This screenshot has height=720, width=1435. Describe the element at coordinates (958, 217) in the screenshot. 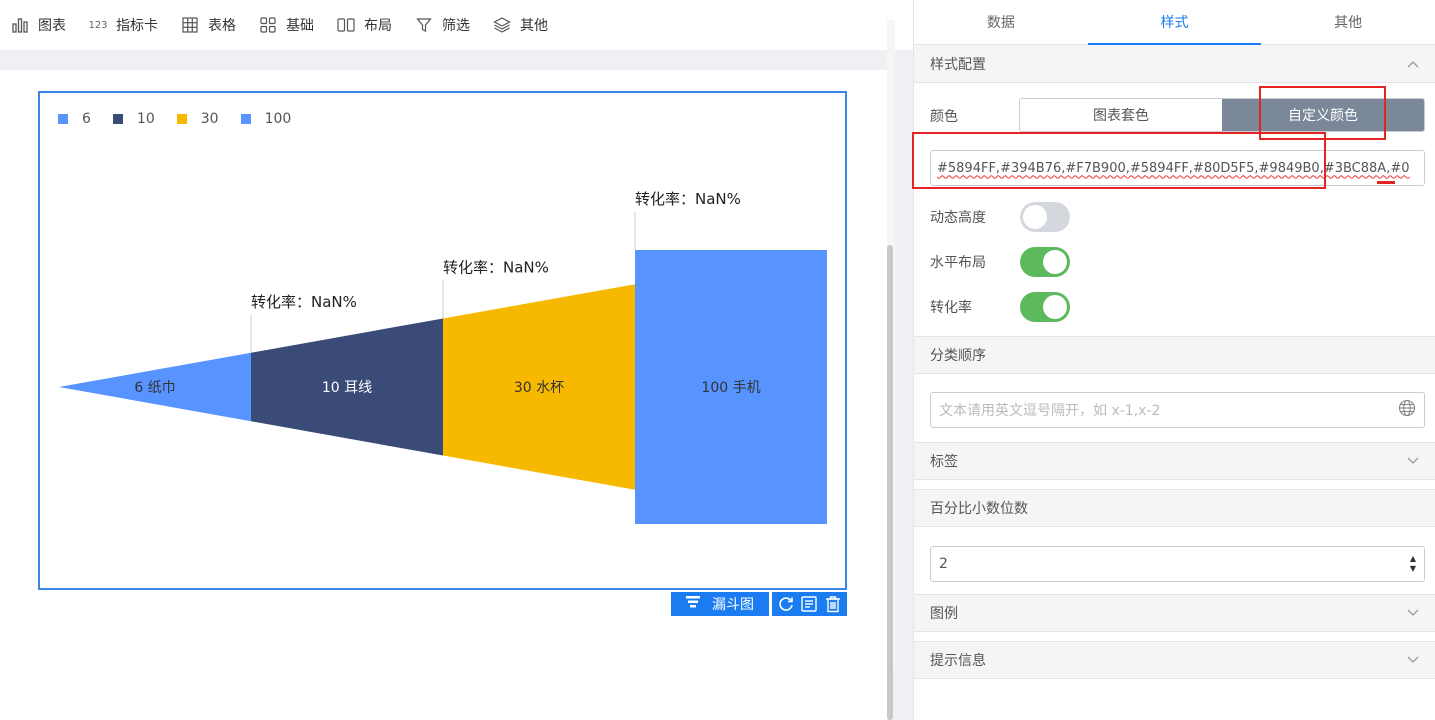

I see `dynamic-height-label: 动态高度` at that location.